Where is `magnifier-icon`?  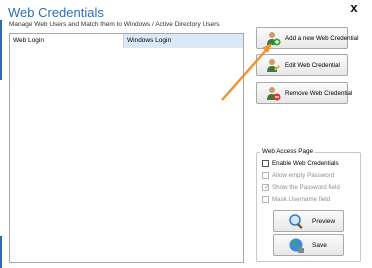 magnifier-icon is located at coordinates (296, 221).